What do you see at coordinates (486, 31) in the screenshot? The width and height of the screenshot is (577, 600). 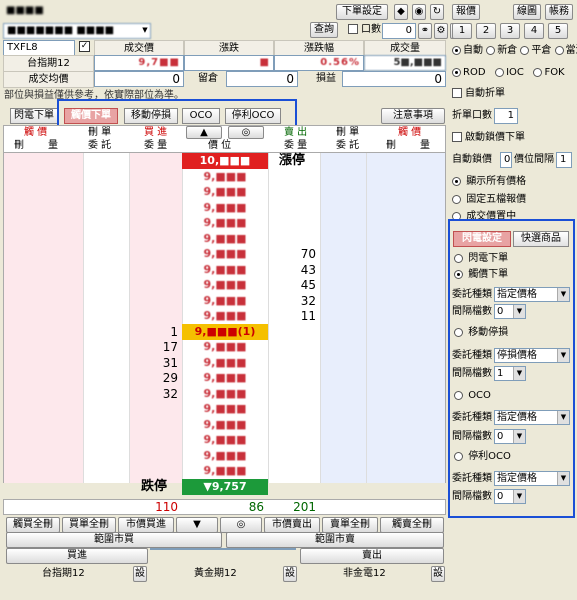 I see `page-2-button: 2` at bounding box center [486, 31].